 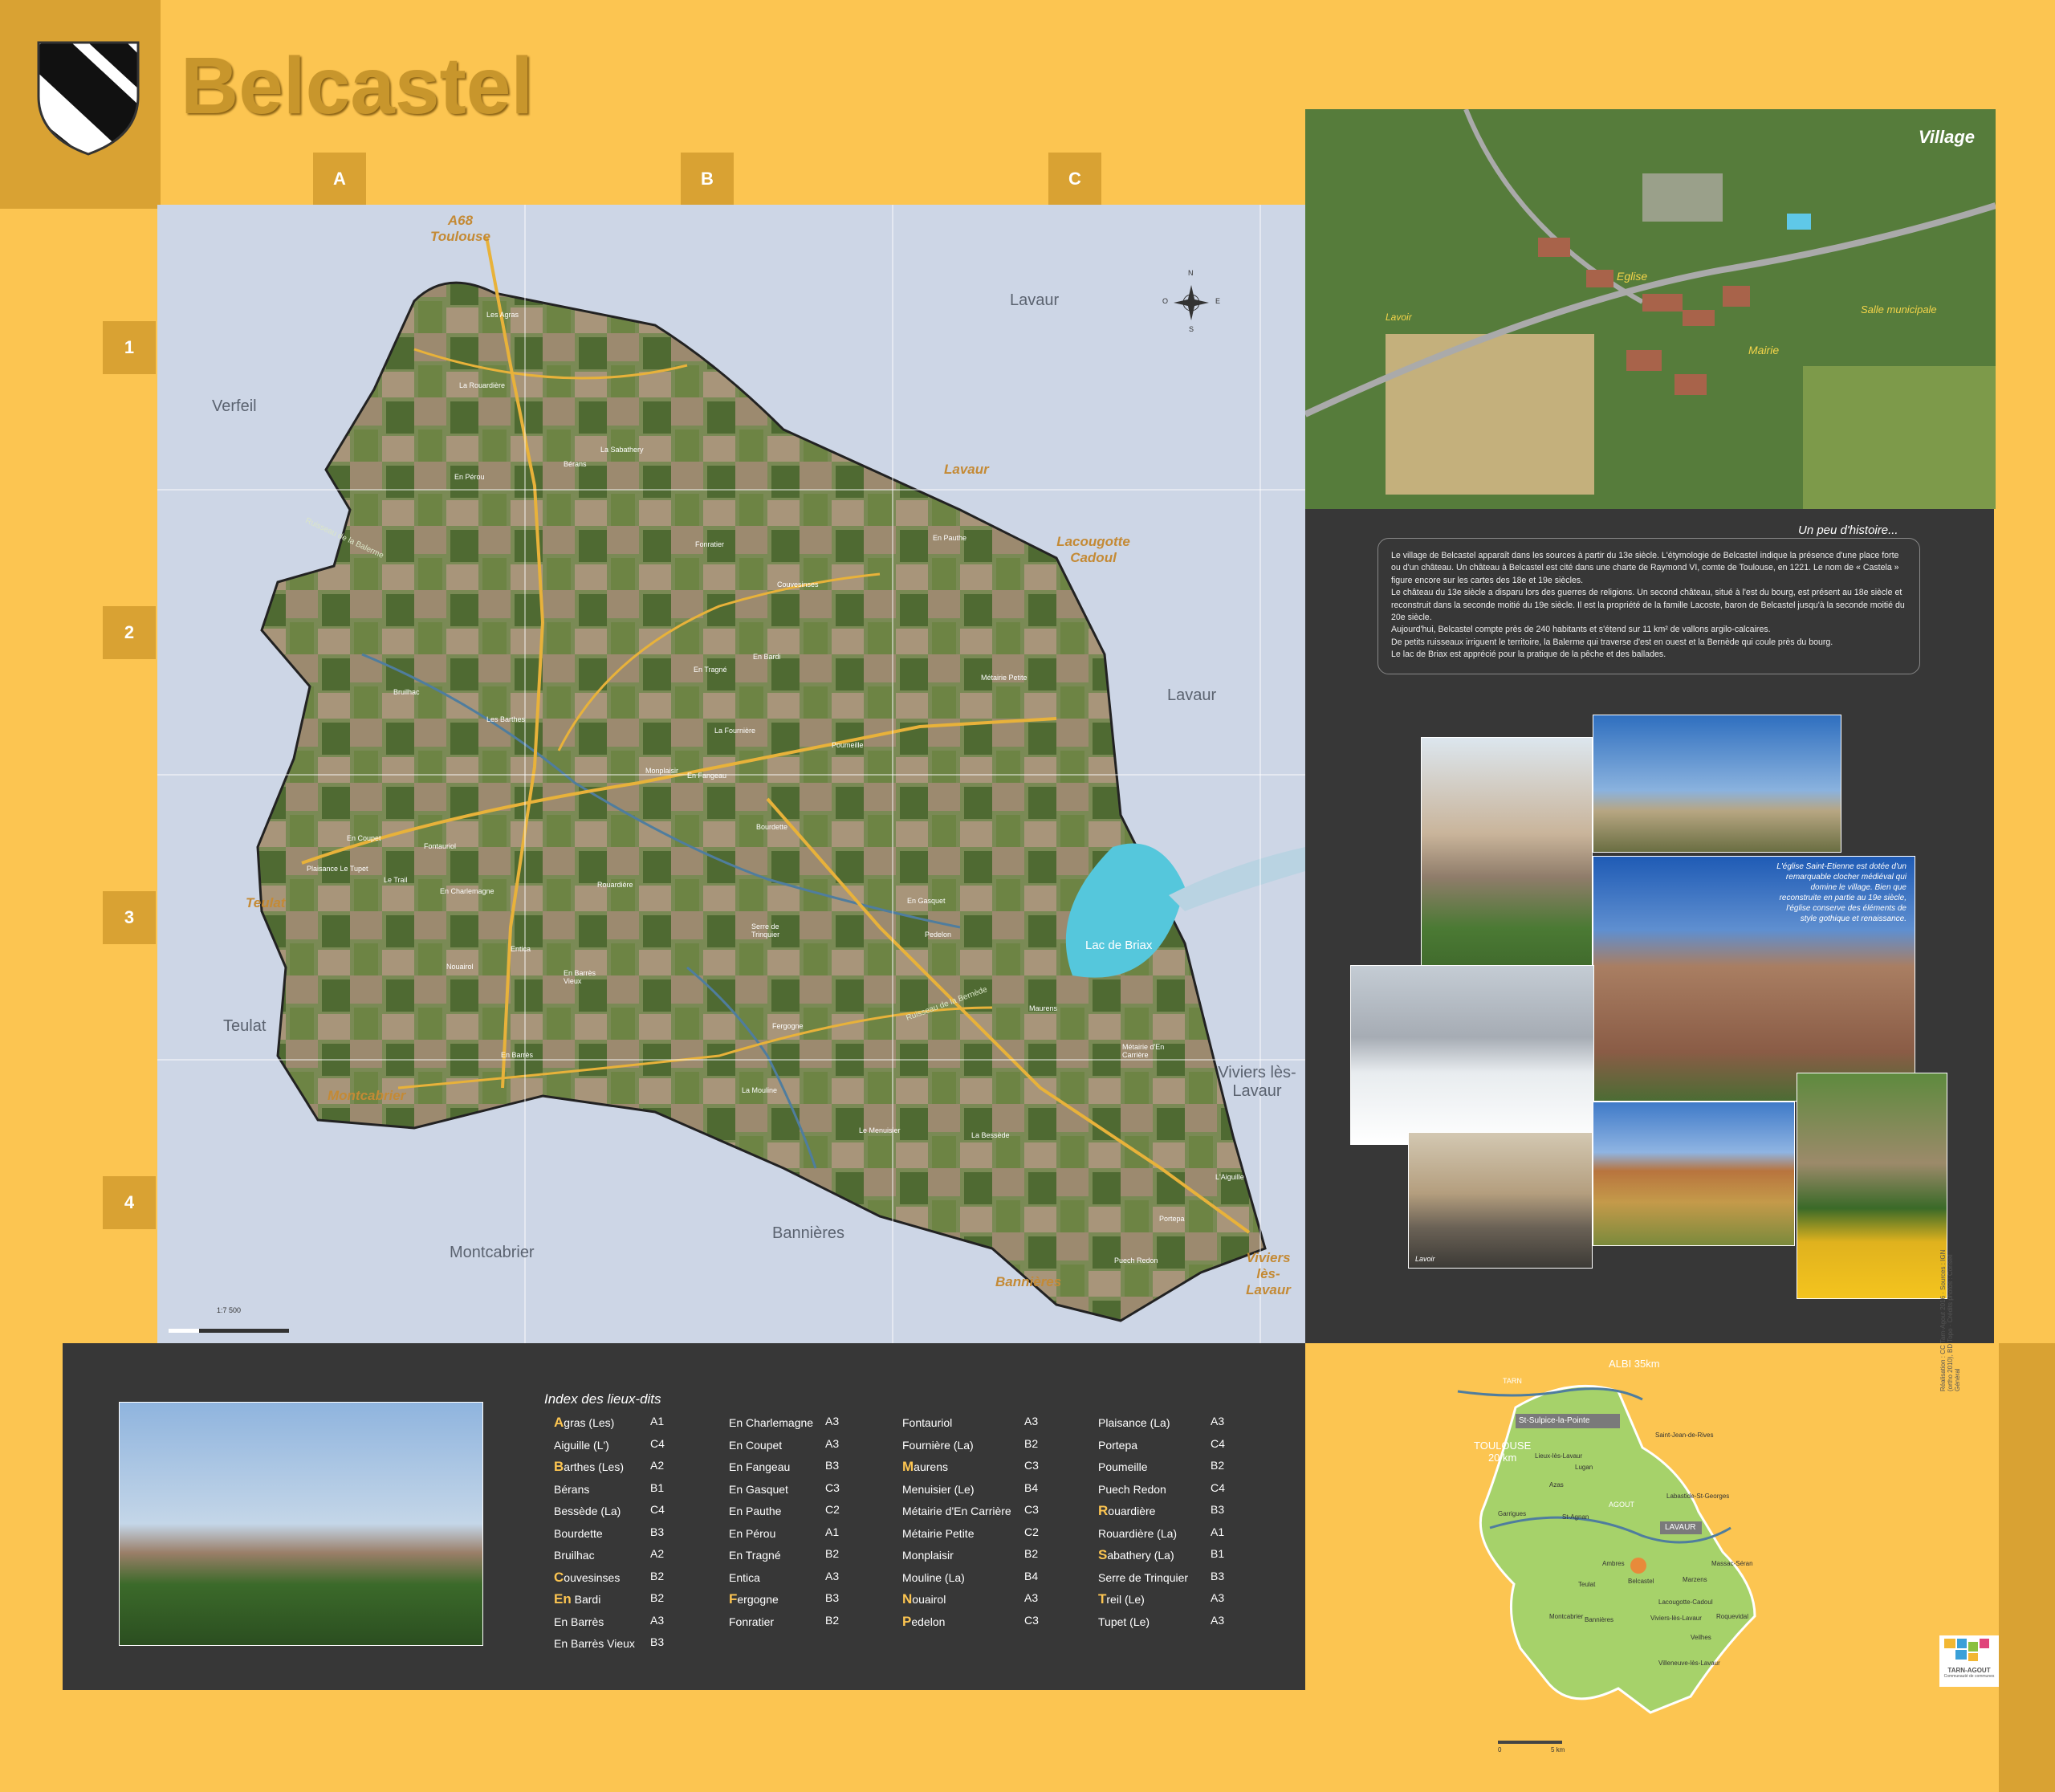 I want to click on place-label: Fergogne, so click(x=788, y=1026).